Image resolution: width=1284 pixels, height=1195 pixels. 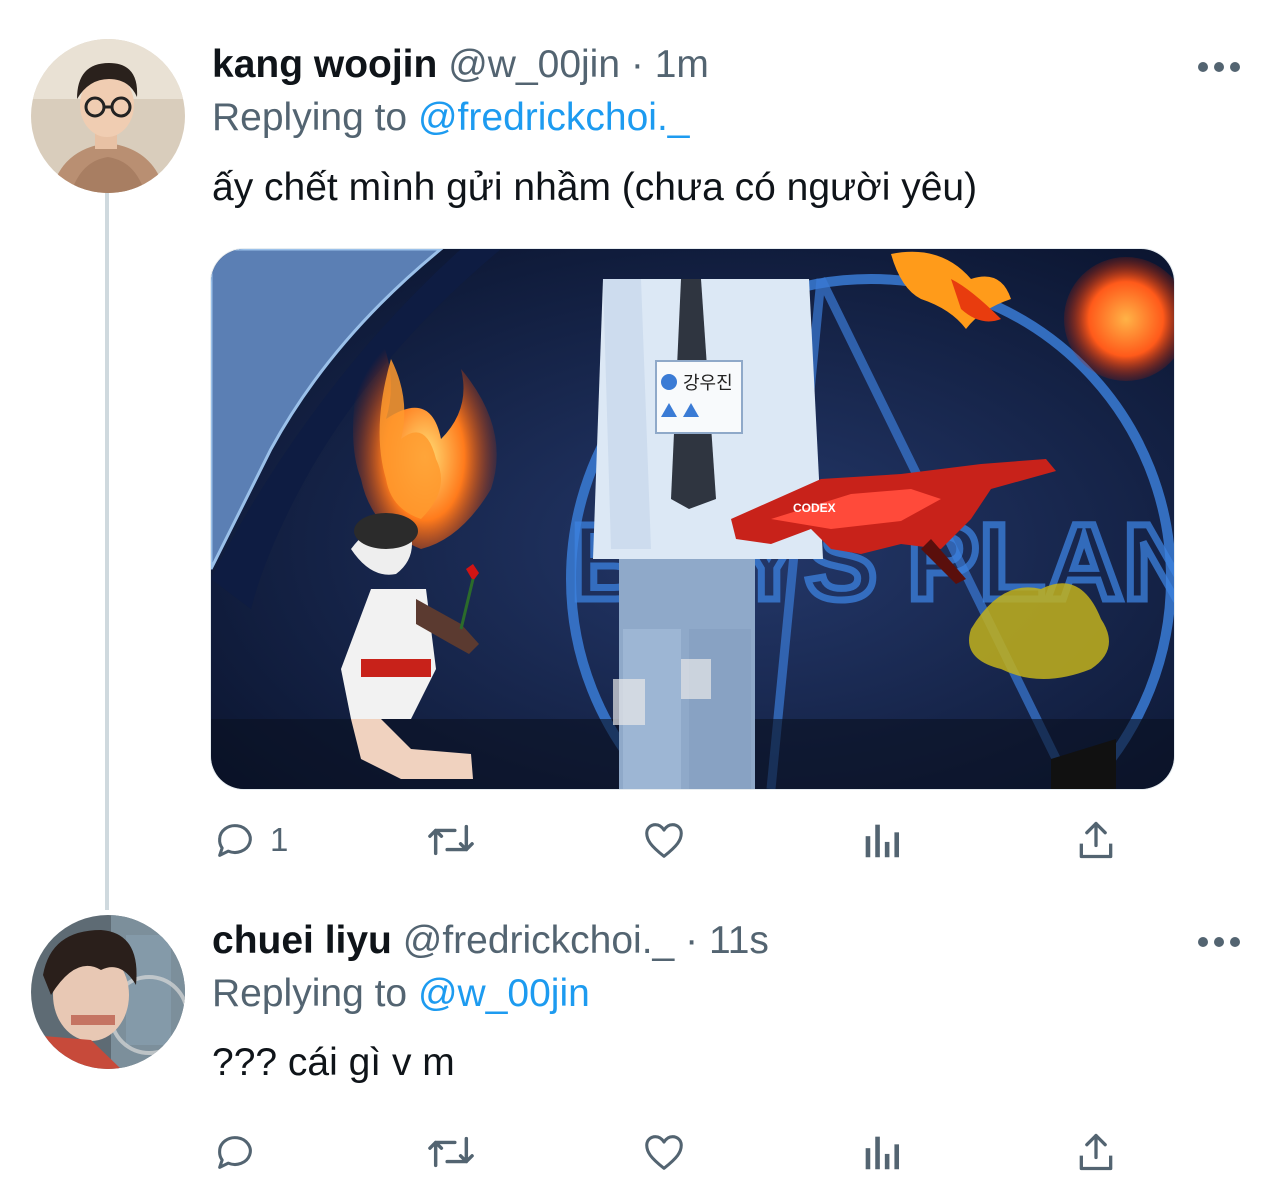 What do you see at coordinates (333, 1062) in the screenshot?
I see `tweet-text: ??? cái gì v m` at bounding box center [333, 1062].